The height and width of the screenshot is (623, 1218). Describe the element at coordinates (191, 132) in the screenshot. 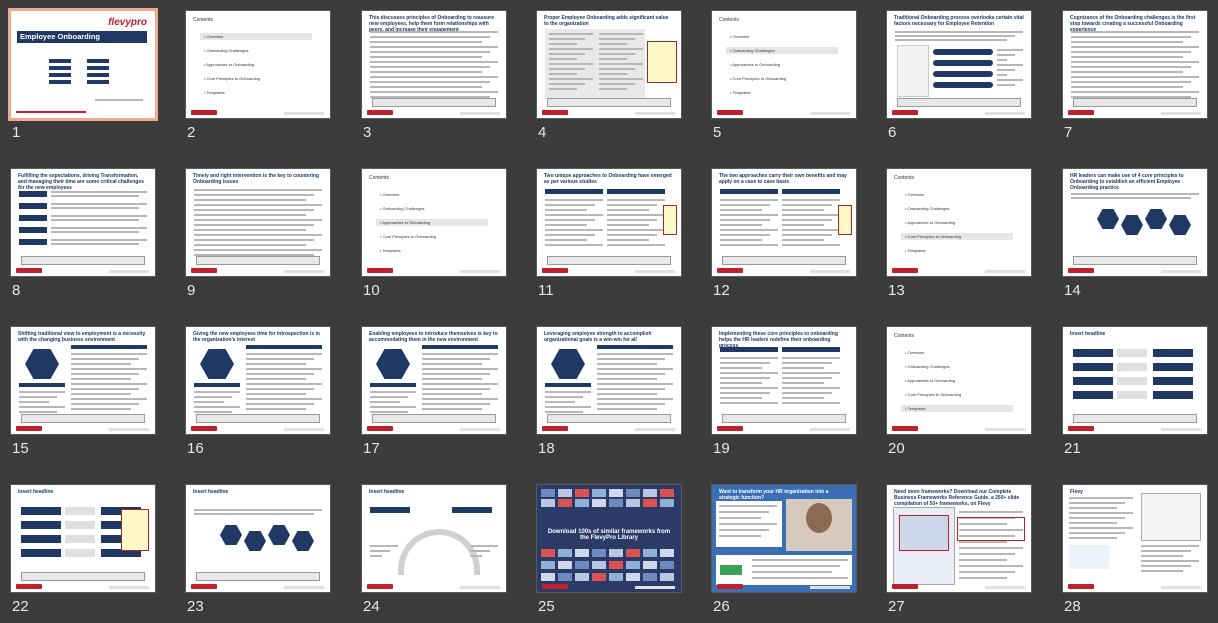

I see `slide-number: 2` at that location.